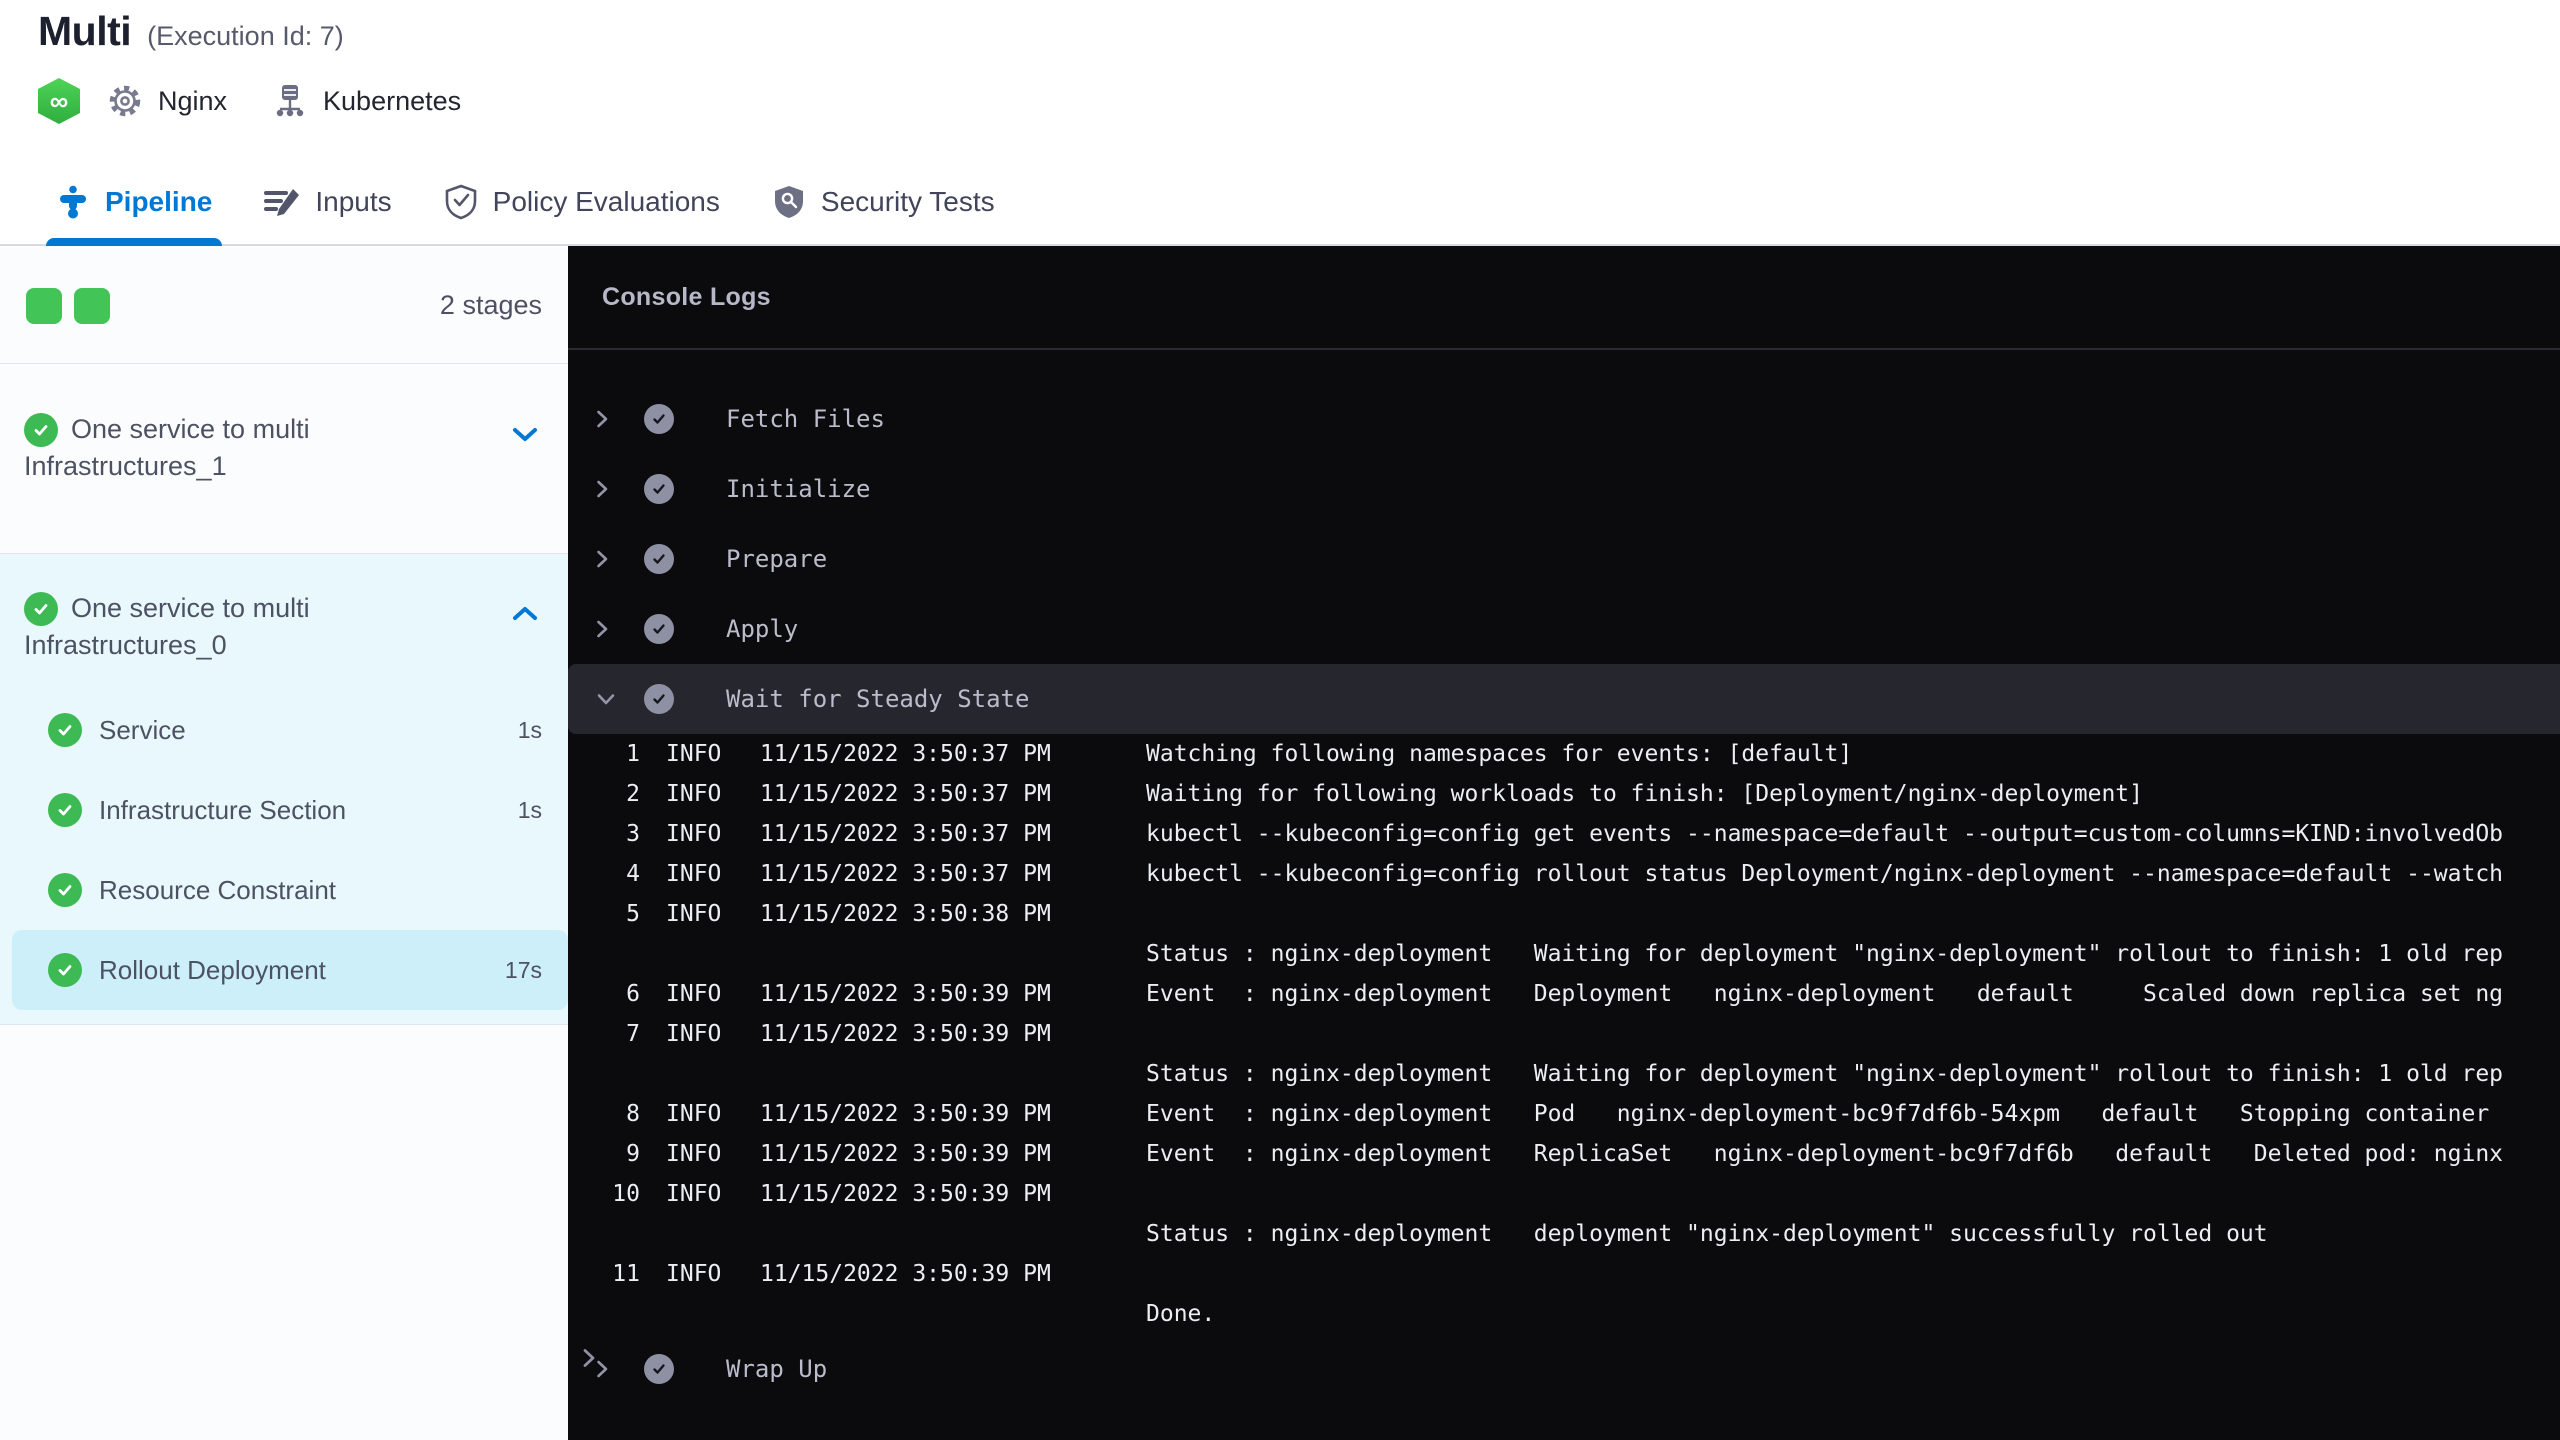 The width and height of the screenshot is (2560, 1440). What do you see at coordinates (142, 729) in the screenshot?
I see `step-label: Service` at bounding box center [142, 729].